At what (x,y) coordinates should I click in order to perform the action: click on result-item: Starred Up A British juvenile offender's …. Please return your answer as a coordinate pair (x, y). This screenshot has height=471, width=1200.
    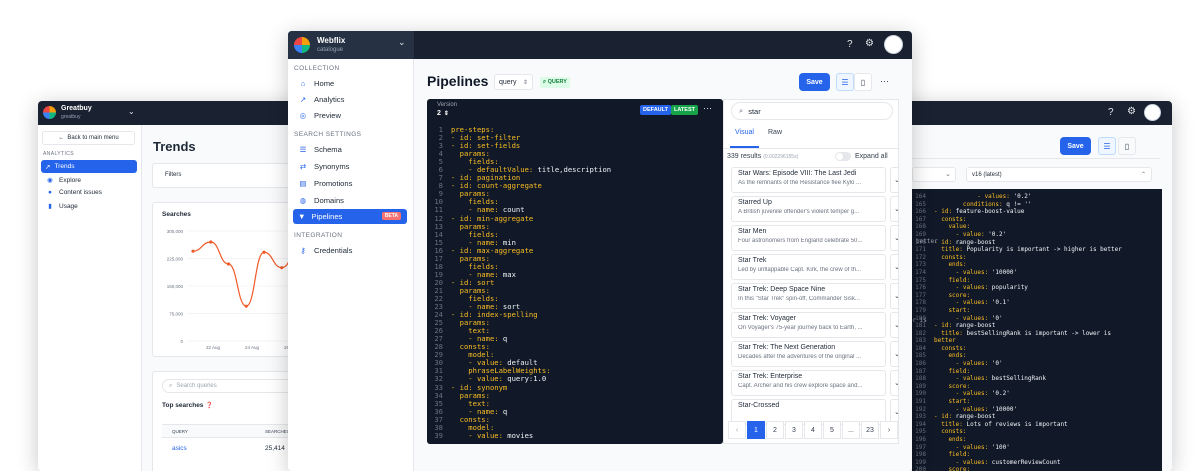
    Looking at the image, I should click on (808, 209).